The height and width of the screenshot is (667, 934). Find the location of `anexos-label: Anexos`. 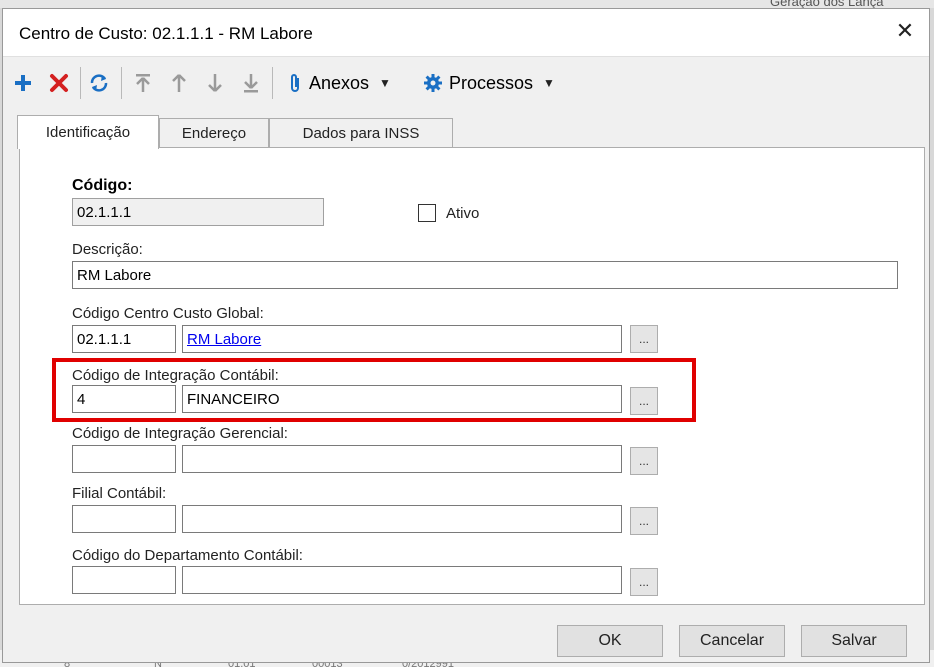

anexos-label: Anexos is located at coordinates (339, 82).